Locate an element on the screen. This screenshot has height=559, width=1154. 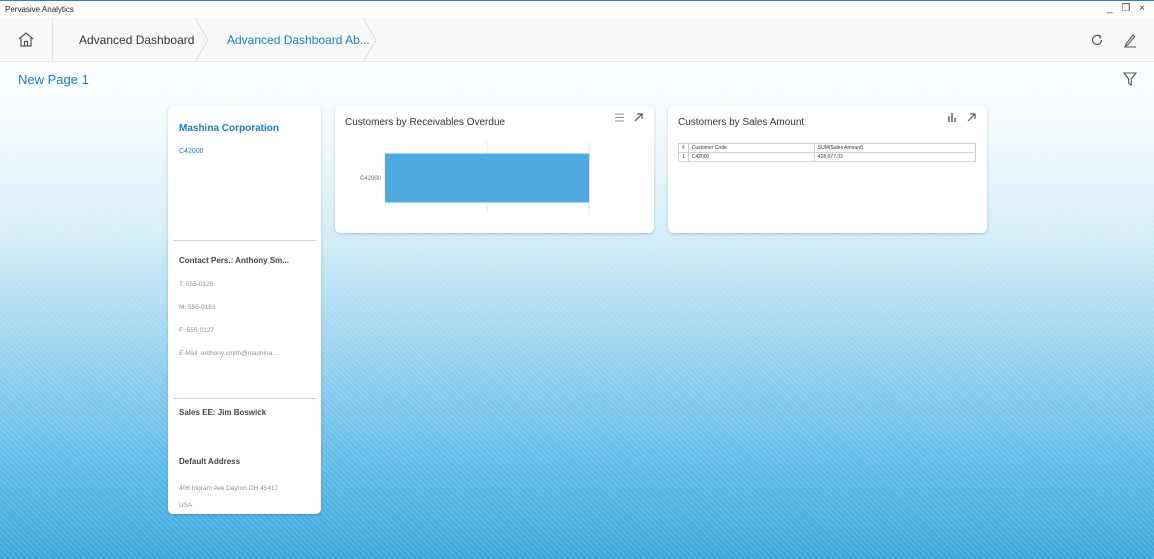
restore-button: ❐ is located at coordinates (1127, 8).